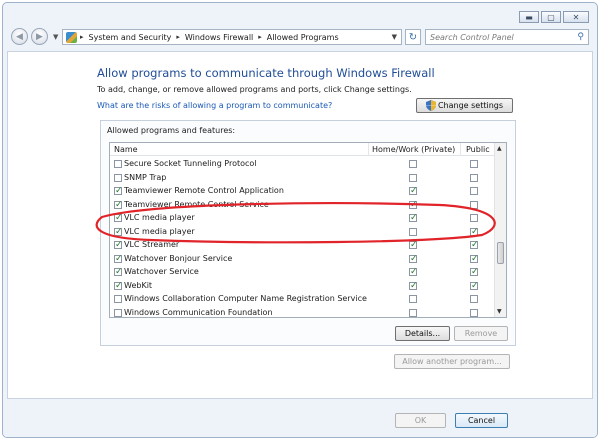 This screenshot has width=600, height=440. Describe the element at coordinates (219, 37) in the screenshot. I see `breadcrumb-windows-firewall: Windows Firewall` at that location.